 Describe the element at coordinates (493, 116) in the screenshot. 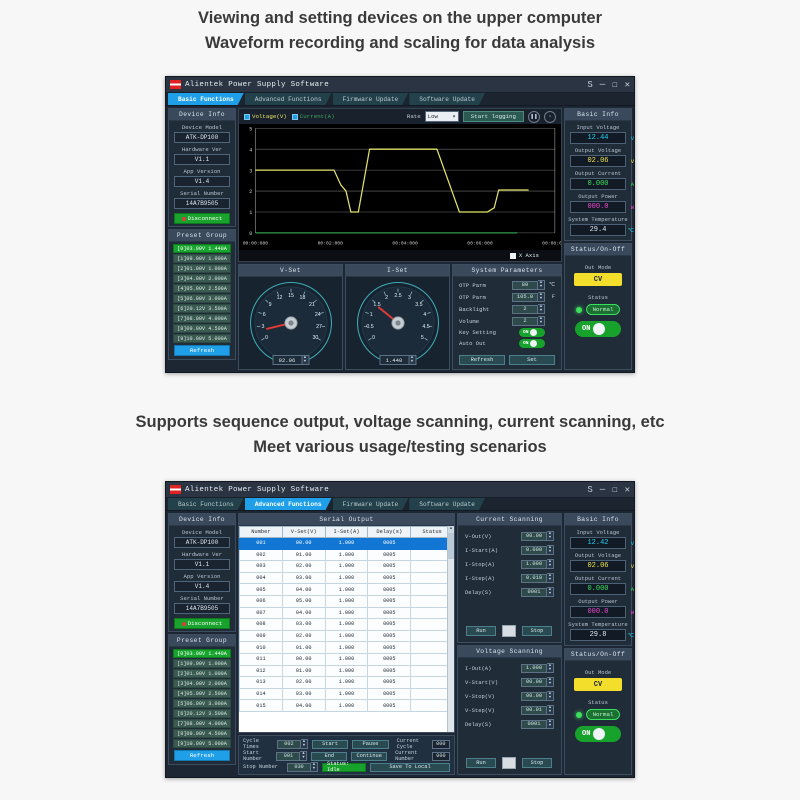

I see `start-logging-button: Start logging` at that location.